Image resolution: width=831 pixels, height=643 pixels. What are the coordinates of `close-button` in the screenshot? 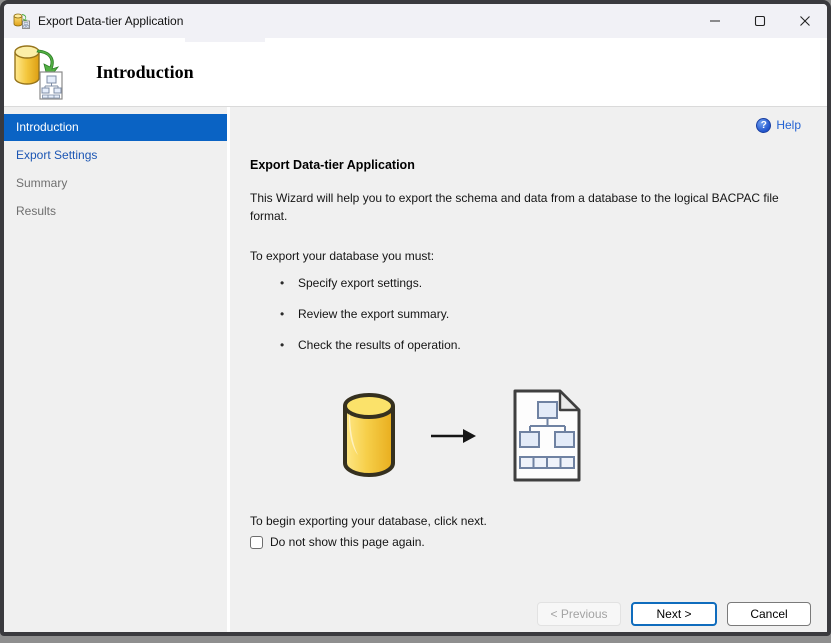 It's located at (804, 21).